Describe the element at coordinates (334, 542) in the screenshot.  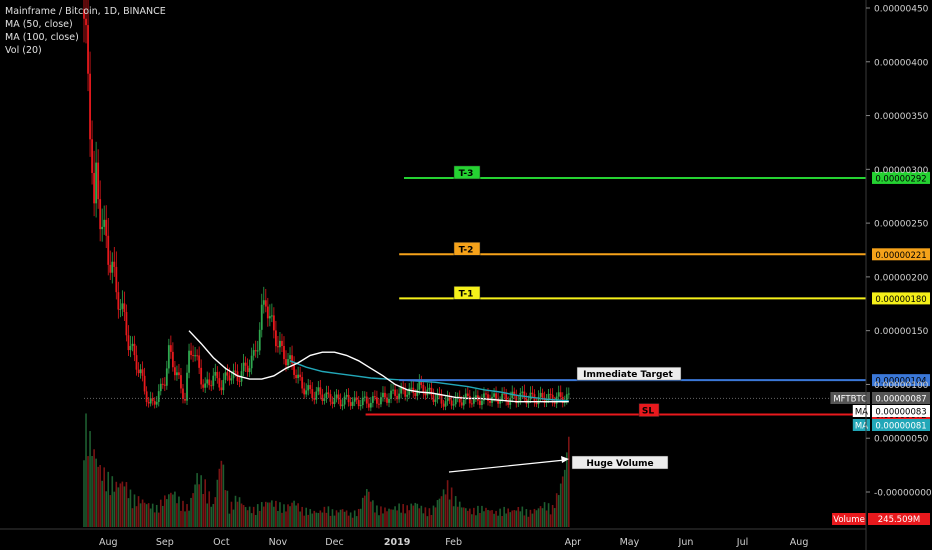
I see `x-tick-label: Dec` at that location.